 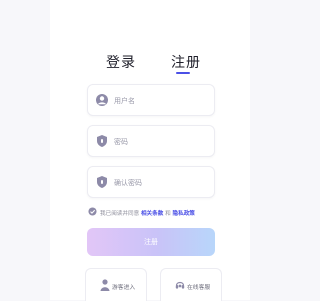 I want to click on agreement-prefix: 我已阅读并同意, so click(x=120, y=214).